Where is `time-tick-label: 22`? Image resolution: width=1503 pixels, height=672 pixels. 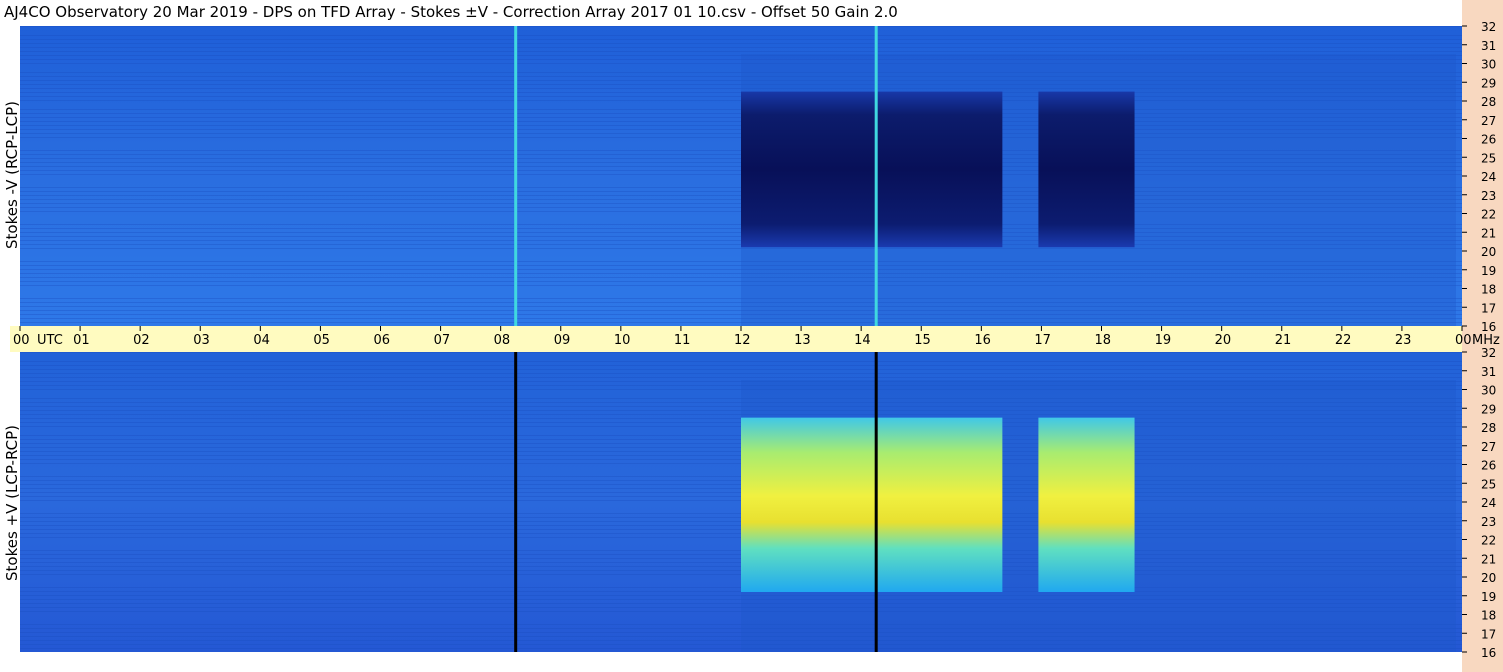
time-tick-label: 22 is located at coordinates (1343, 340).